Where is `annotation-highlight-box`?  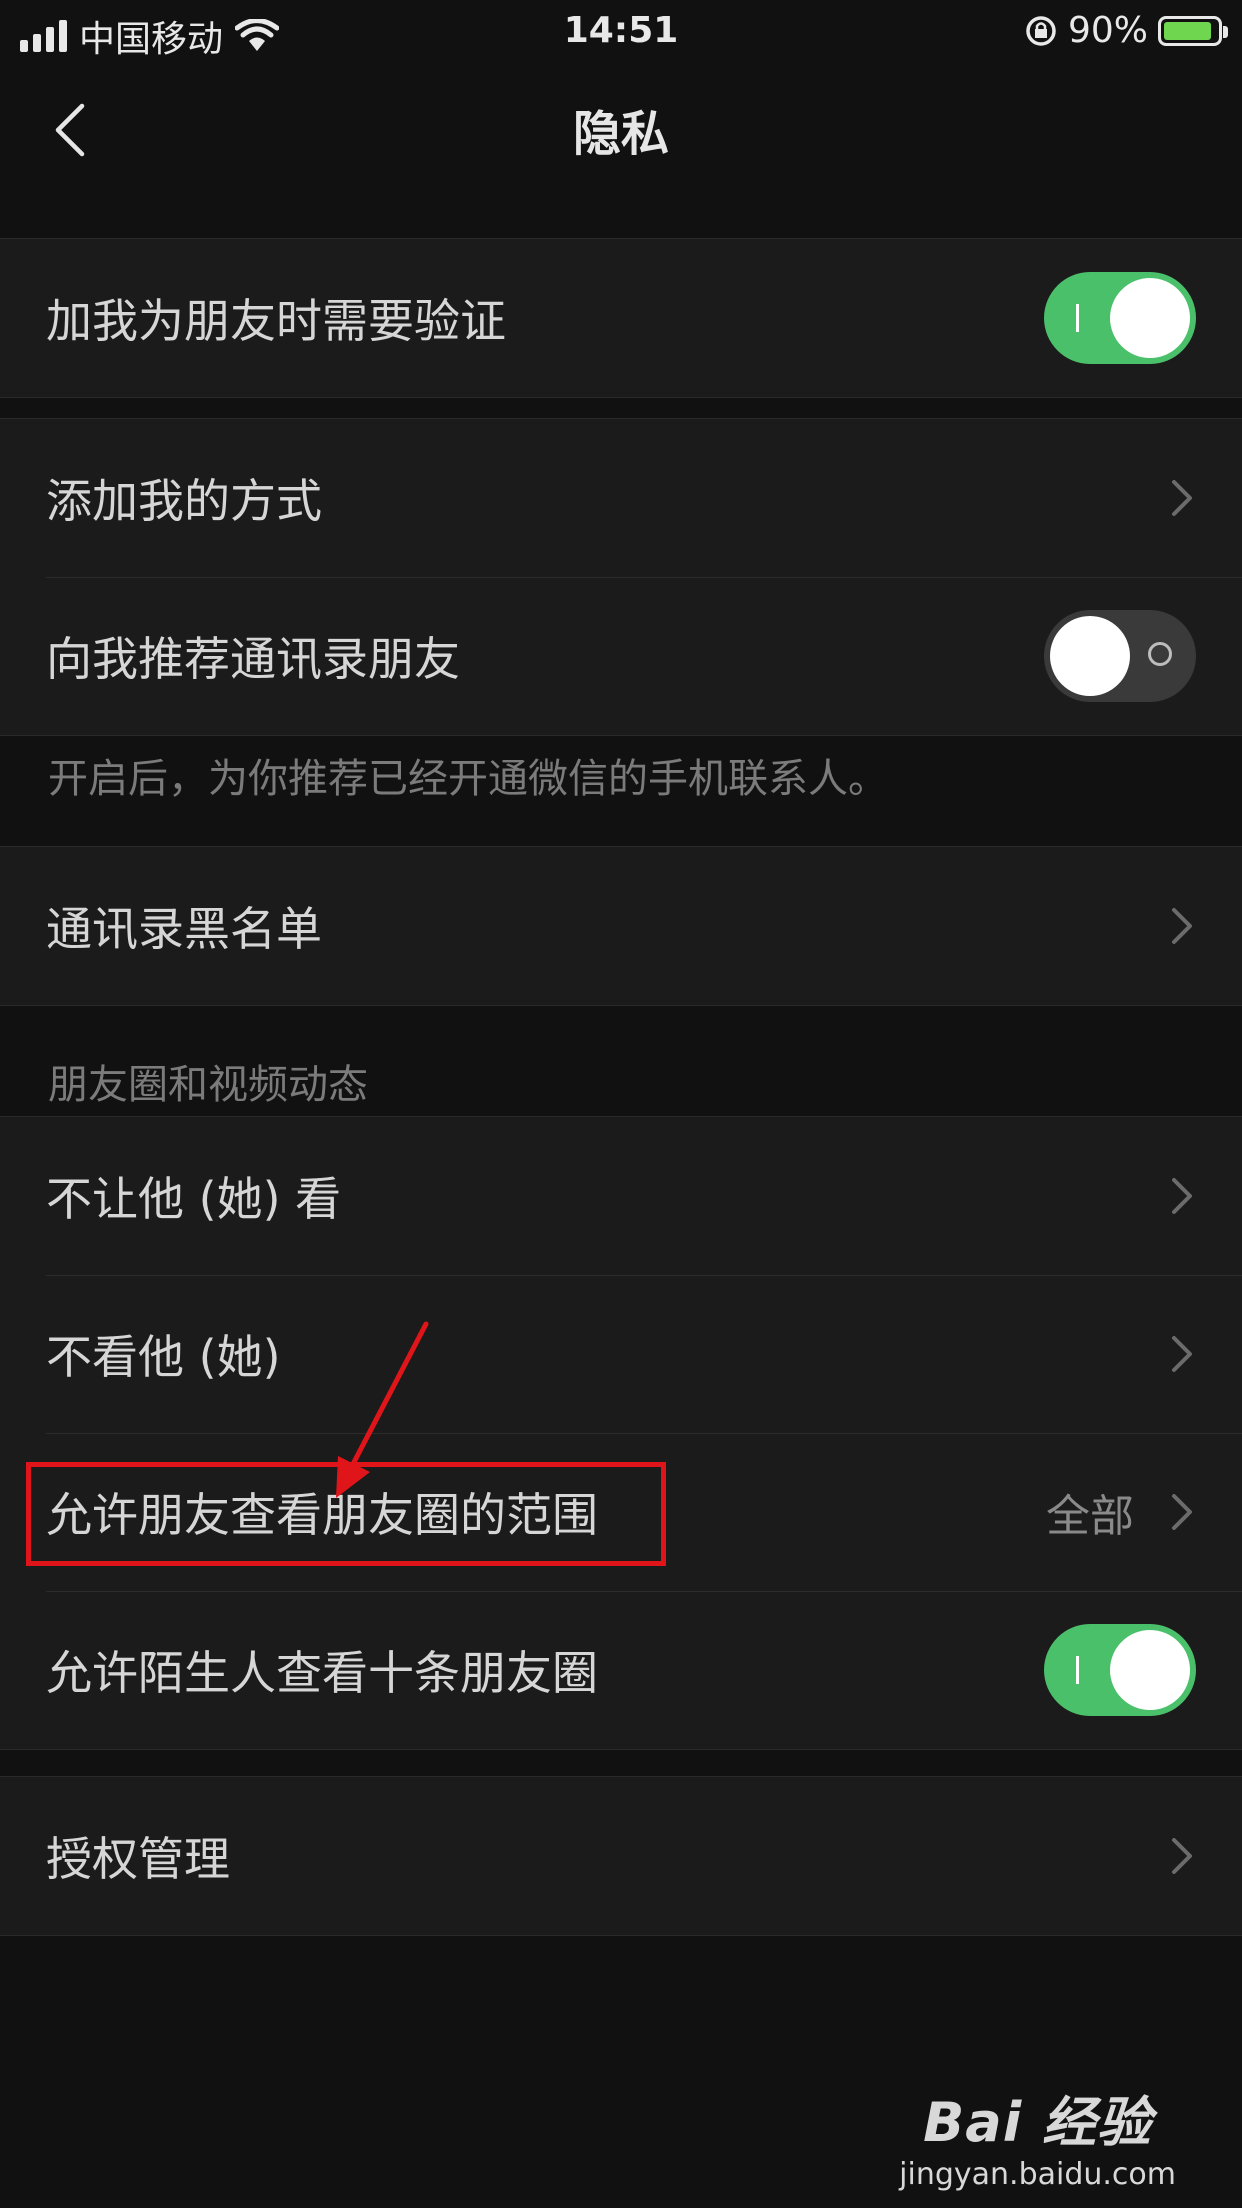 annotation-highlight-box is located at coordinates (346, 1514).